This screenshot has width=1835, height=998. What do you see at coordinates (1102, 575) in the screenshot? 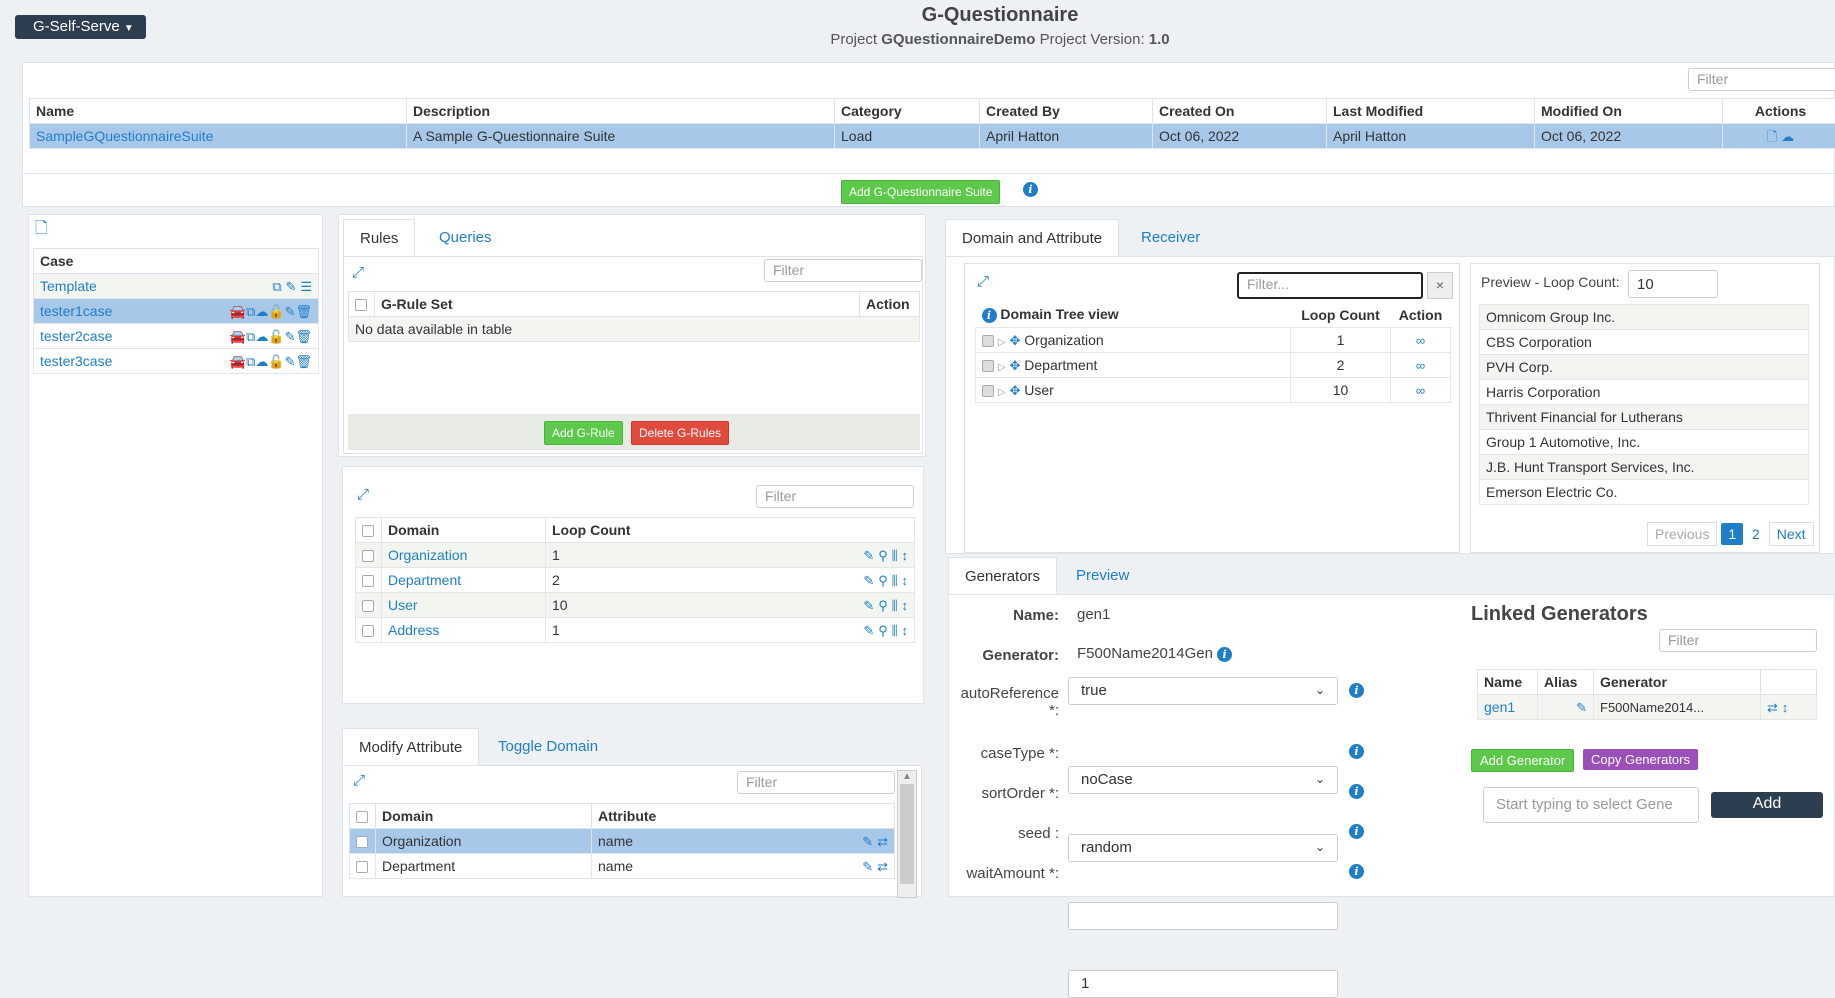
I see `tab-preview: Preview` at bounding box center [1102, 575].